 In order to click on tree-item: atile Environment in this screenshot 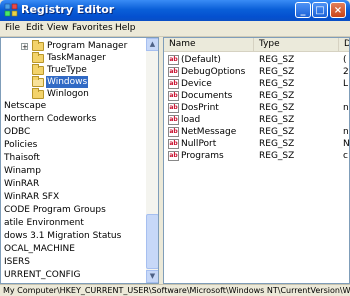, I will do `click(44, 223)`.